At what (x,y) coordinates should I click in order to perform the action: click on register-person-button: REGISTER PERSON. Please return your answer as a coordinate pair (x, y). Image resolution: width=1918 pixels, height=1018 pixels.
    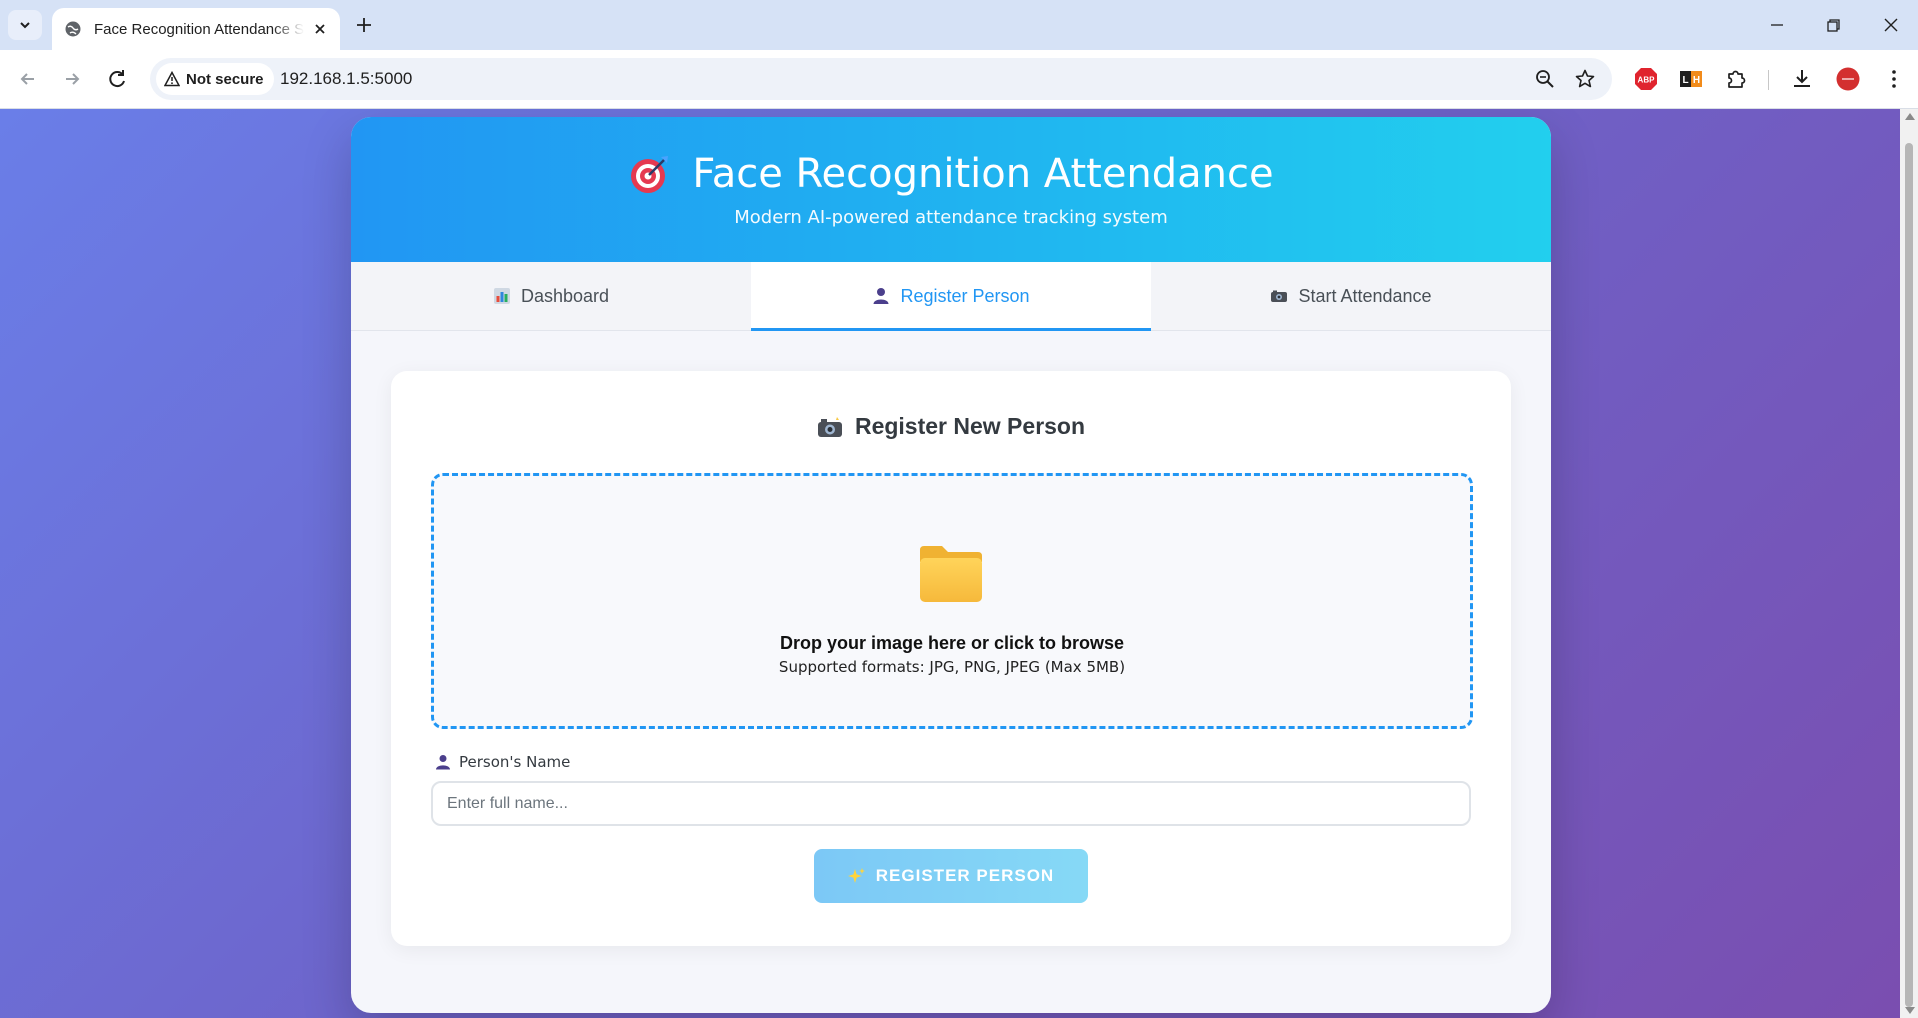
    Looking at the image, I should click on (951, 876).